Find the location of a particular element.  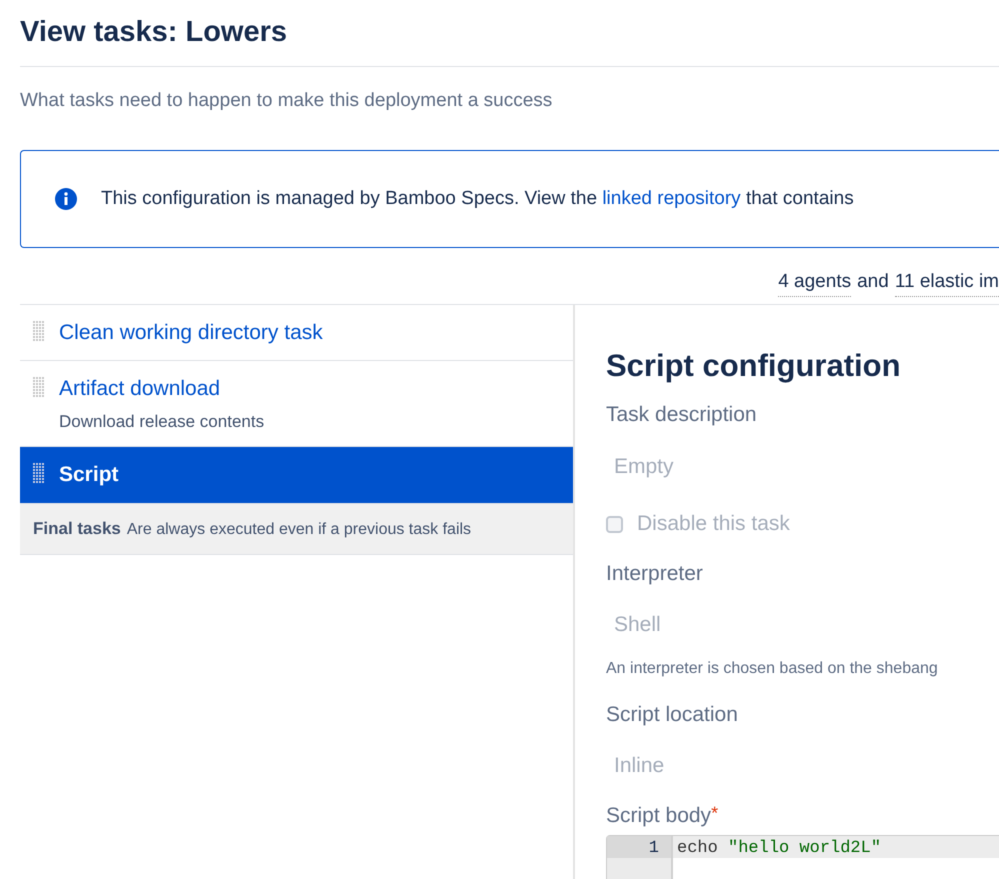

task-name: Script is located at coordinates (89, 475).